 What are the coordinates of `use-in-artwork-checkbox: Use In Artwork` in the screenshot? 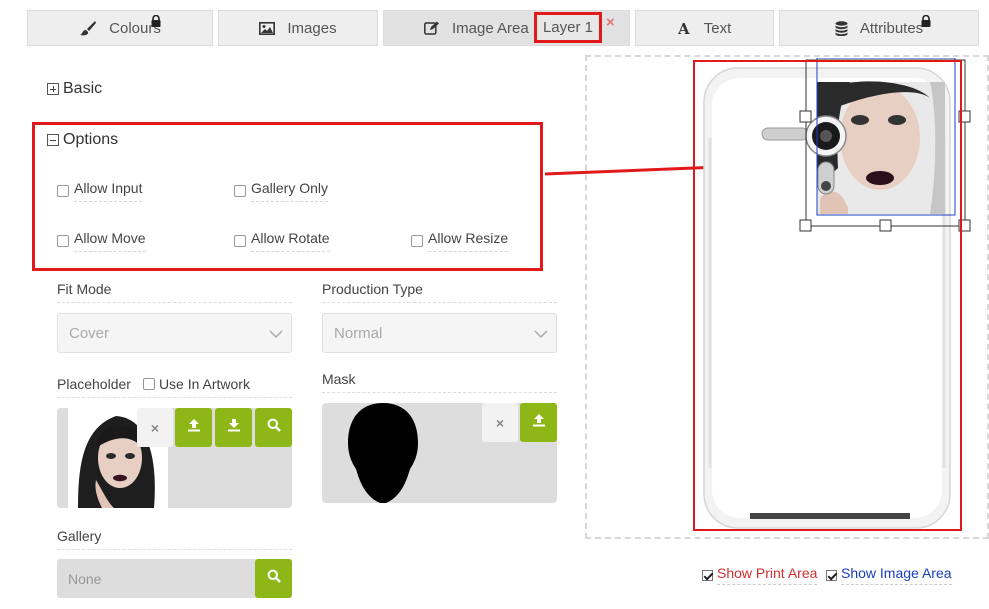 It's located at (196, 384).